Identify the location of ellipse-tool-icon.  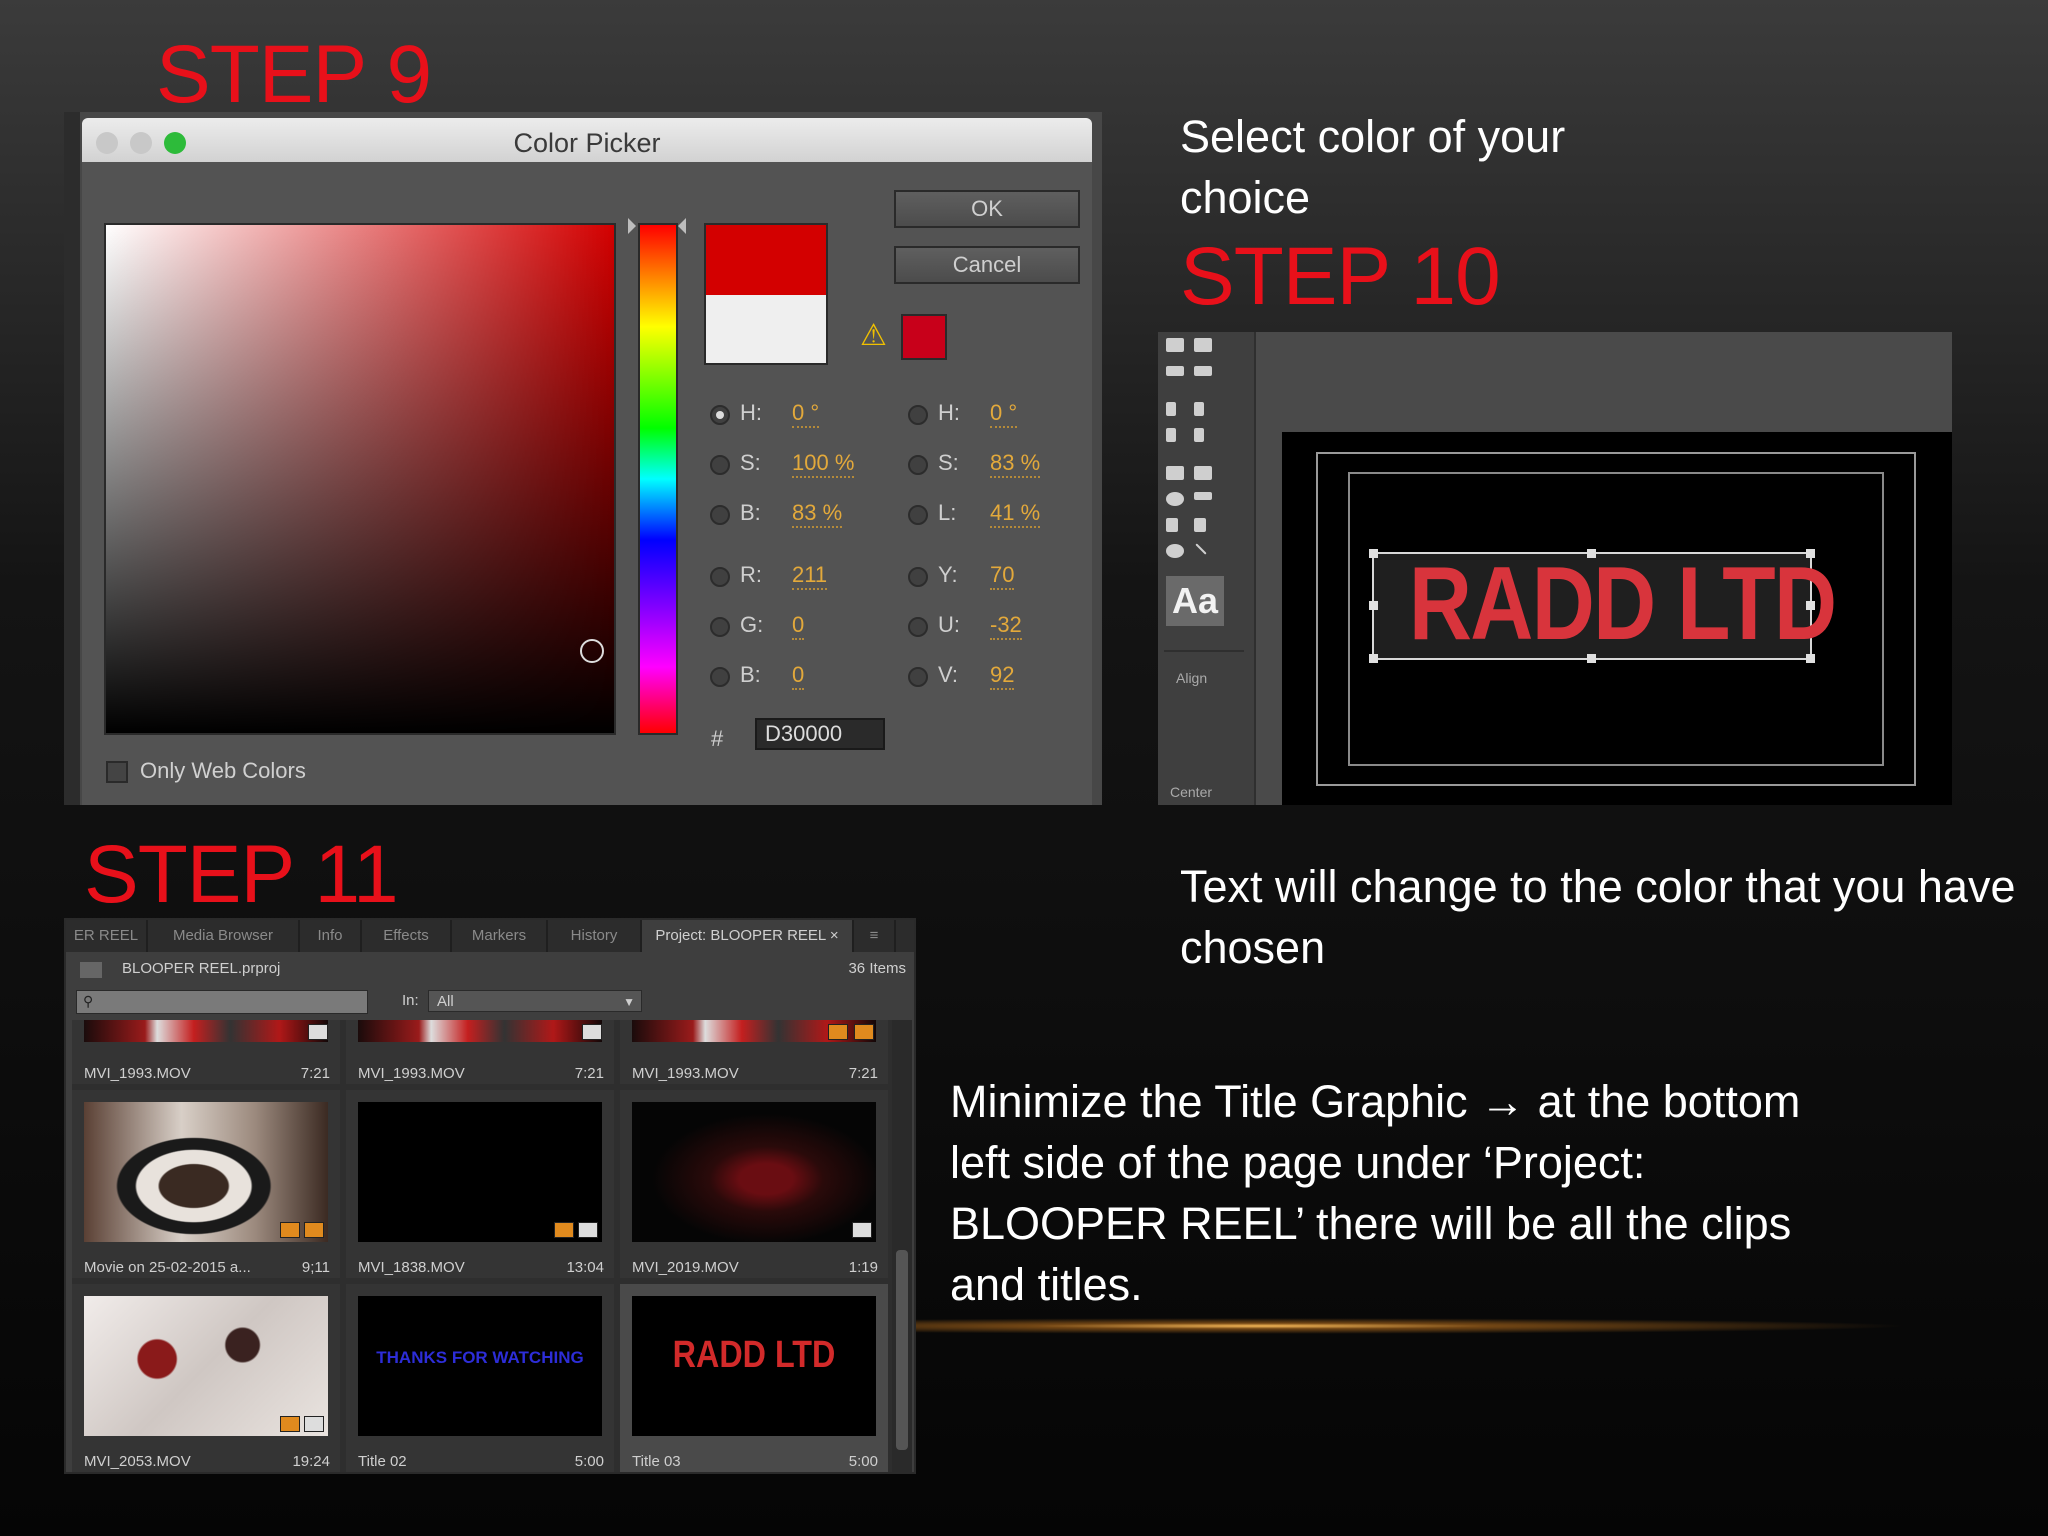
(1175, 499).